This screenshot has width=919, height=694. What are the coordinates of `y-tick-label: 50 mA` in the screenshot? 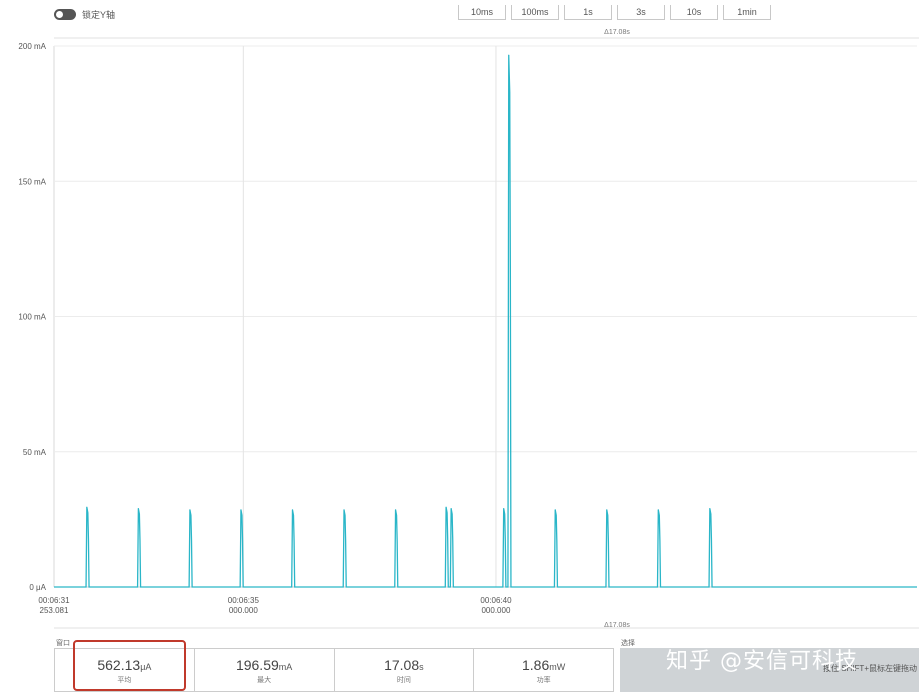 It's located at (35, 452).